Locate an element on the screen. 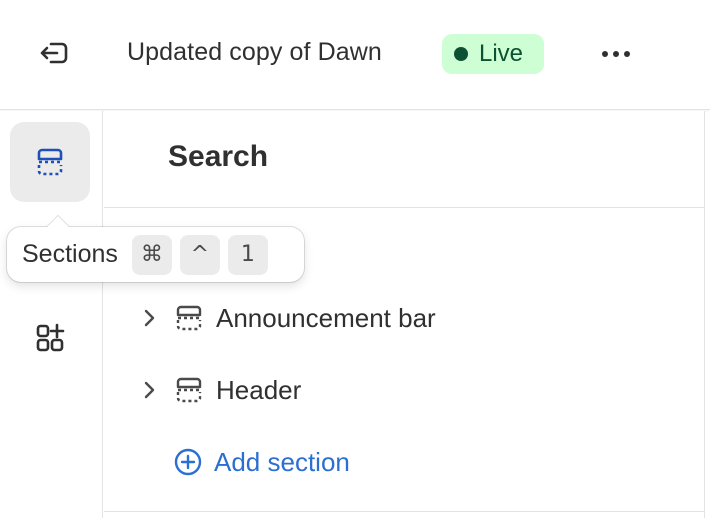 The height and width of the screenshot is (518, 710). rail-item-sections is located at coordinates (50, 162).